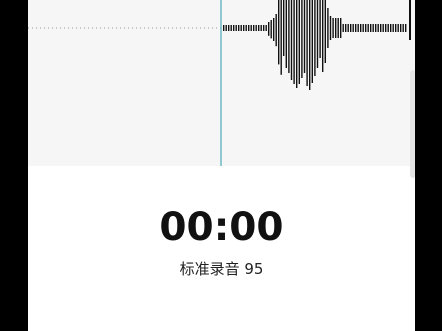 This screenshot has height=331, width=442. I want to click on elapsed-time: 00:00, so click(221, 227).